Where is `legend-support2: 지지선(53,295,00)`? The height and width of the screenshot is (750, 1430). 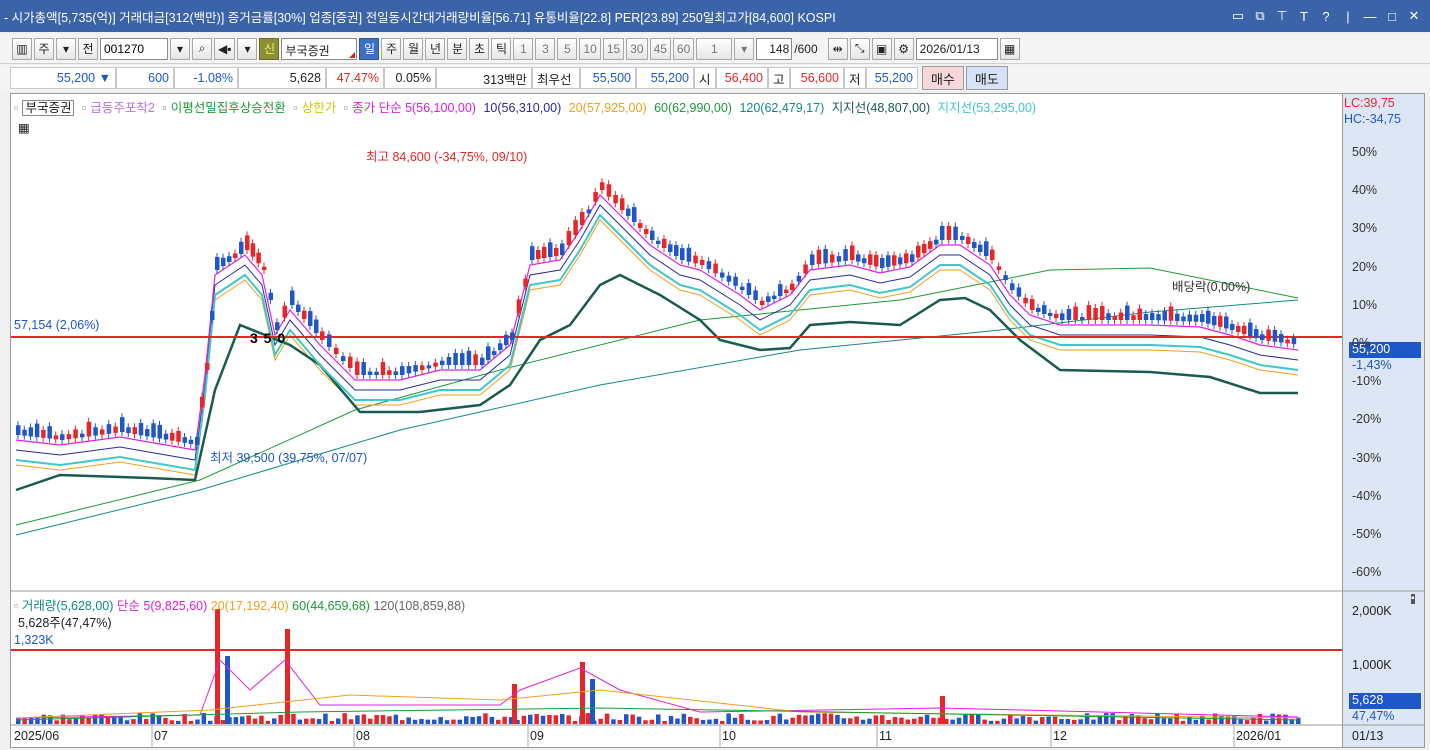 legend-support2: 지지선(53,295,00) is located at coordinates (987, 108).